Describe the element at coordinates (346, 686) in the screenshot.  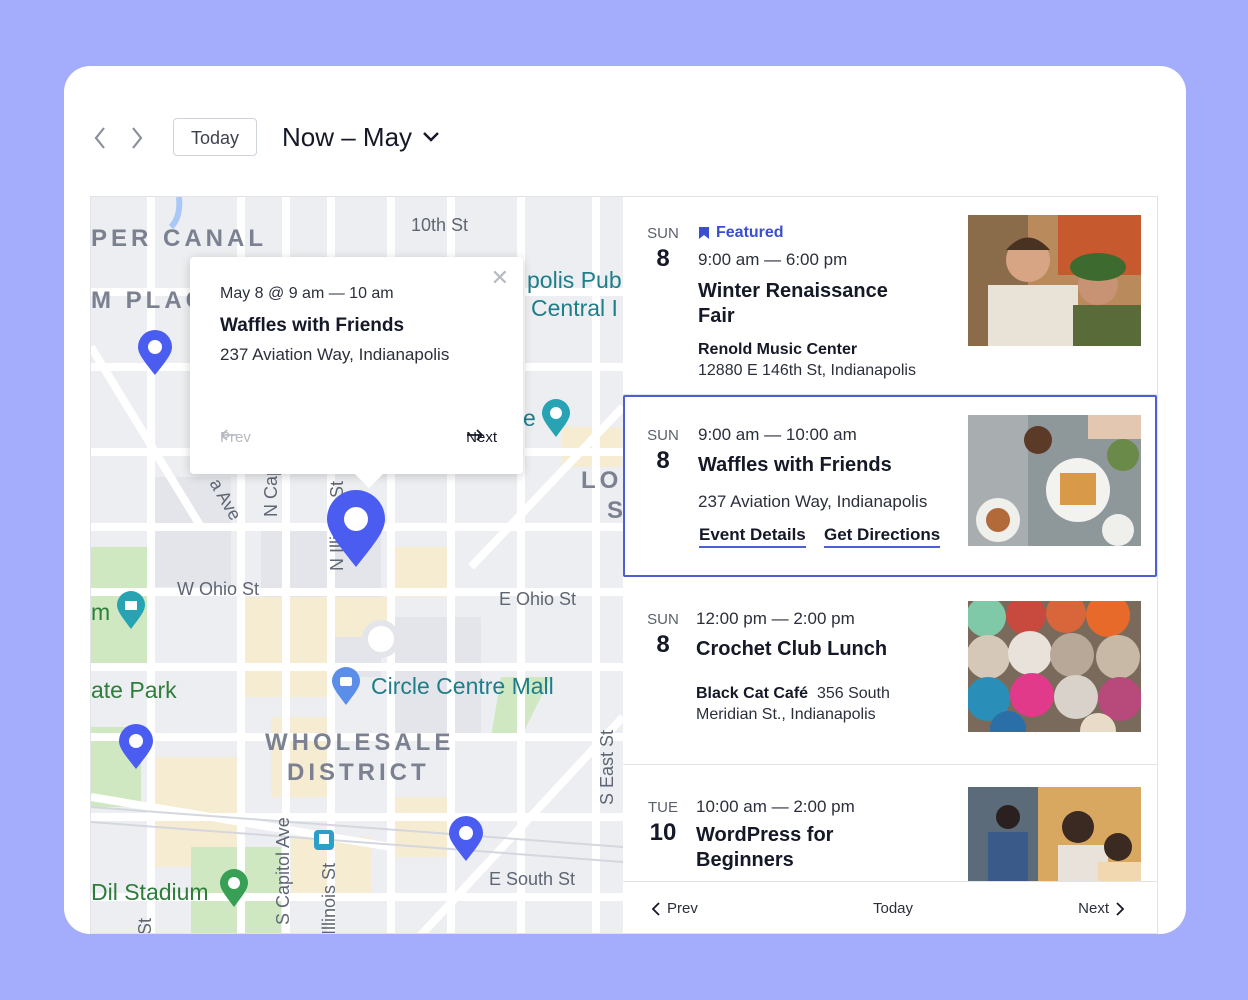
I see `shopping-poi-icon` at that location.